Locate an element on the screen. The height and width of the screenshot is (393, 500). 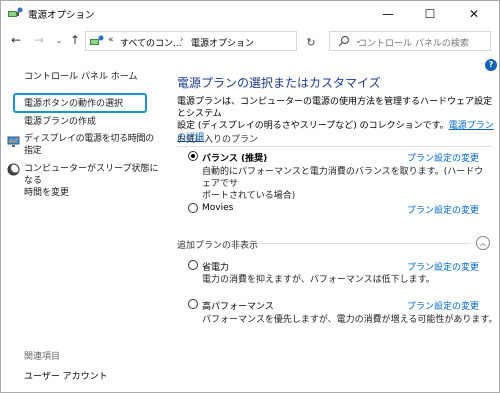
hidden-plans-divider is located at coordinates (366, 243).